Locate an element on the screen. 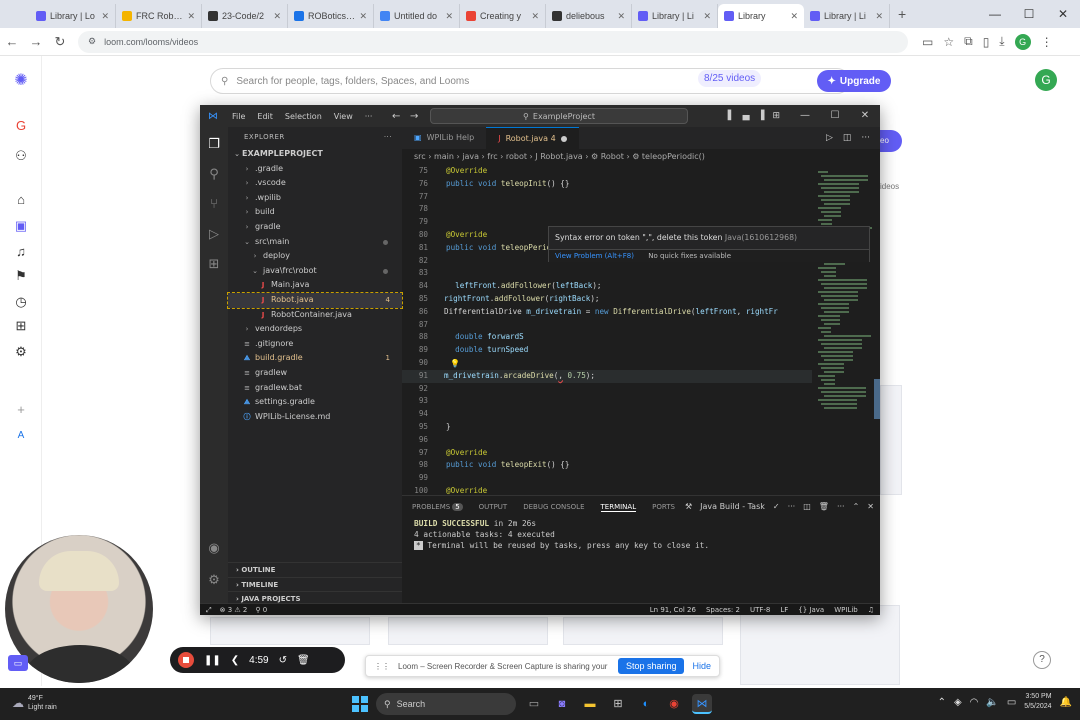 The width and height of the screenshot is (1080, 720). nav-back-icon: ← is located at coordinates (396, 116).